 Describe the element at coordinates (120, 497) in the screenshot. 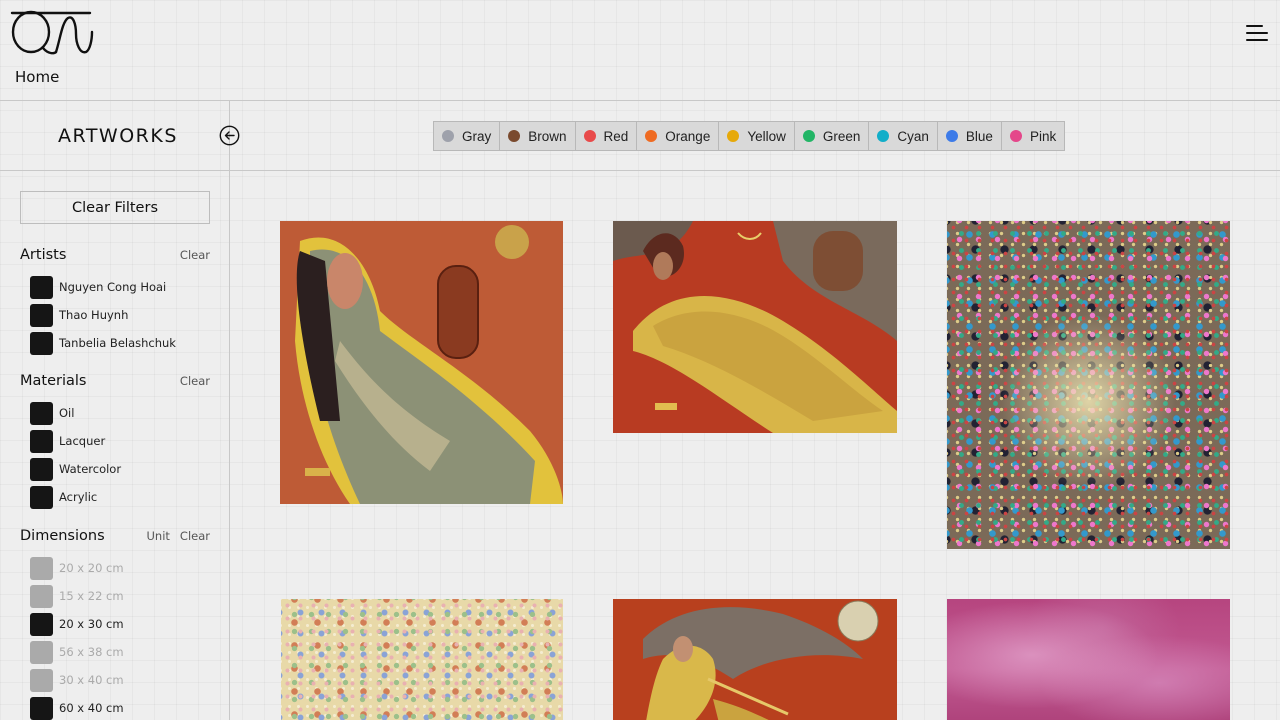

I see `material-option: Acrylic` at that location.